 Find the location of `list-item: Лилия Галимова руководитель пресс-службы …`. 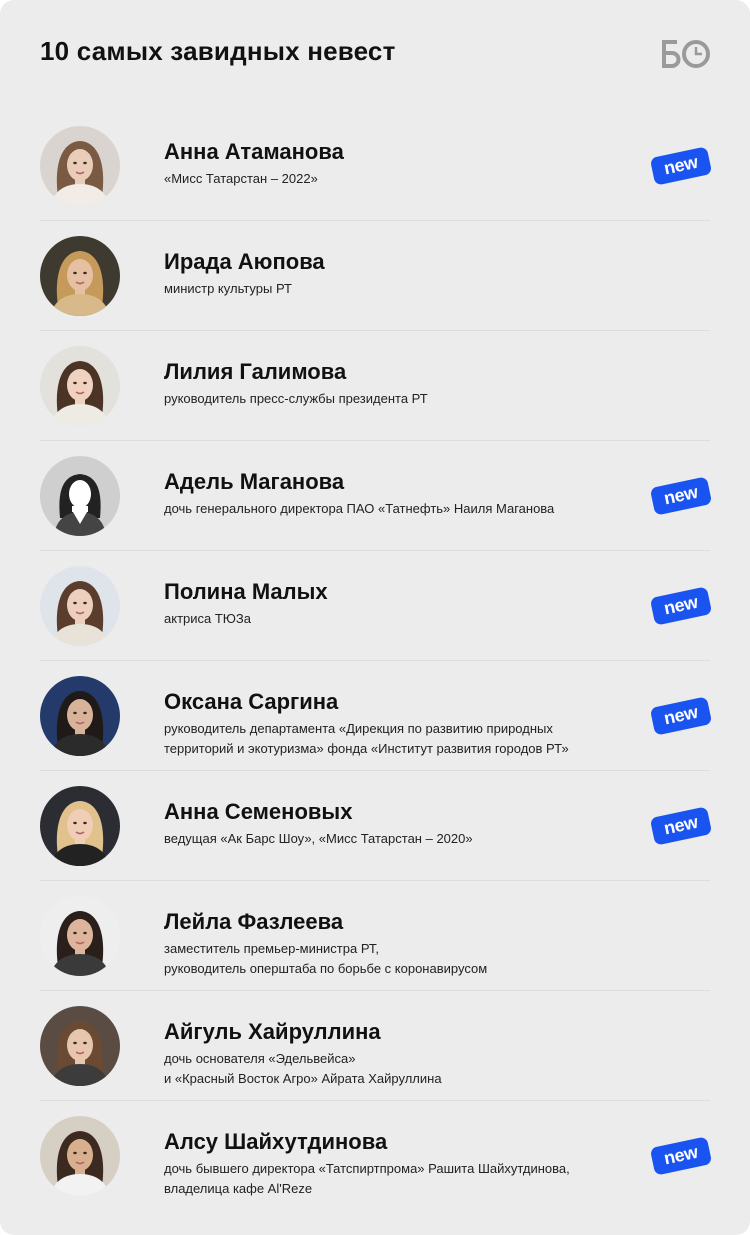

list-item: Лилия Галимова руководитель пресс-службы … is located at coordinates (375, 386).